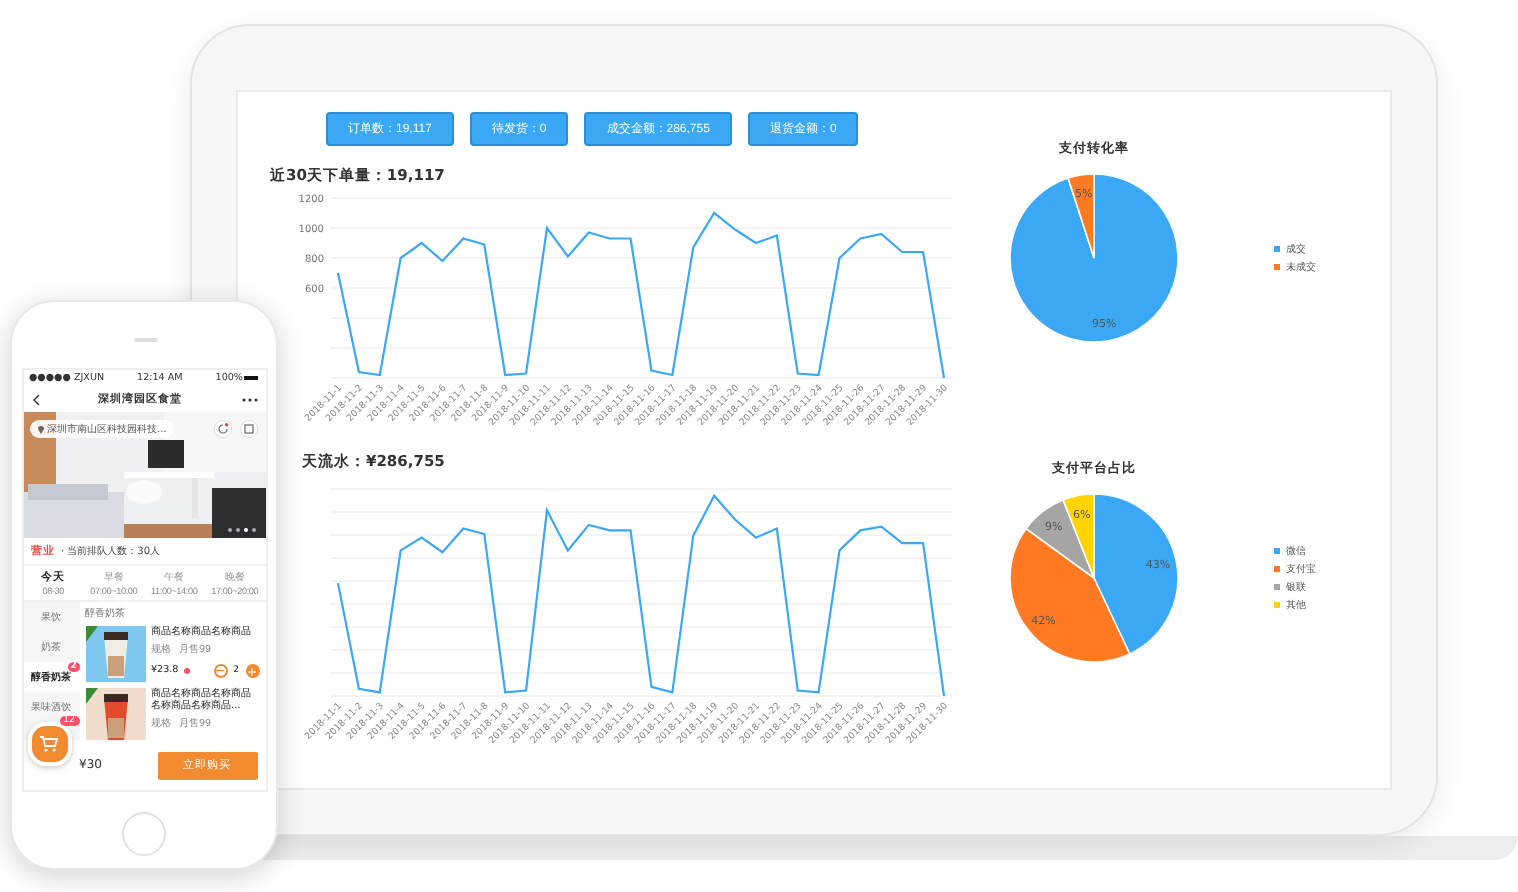  What do you see at coordinates (144, 834) in the screenshot?
I see `home-button` at bounding box center [144, 834].